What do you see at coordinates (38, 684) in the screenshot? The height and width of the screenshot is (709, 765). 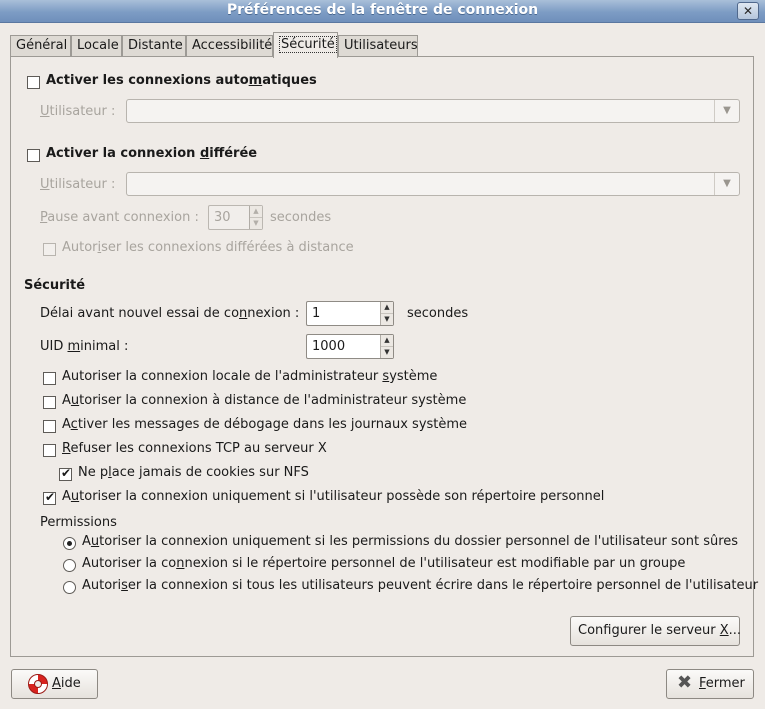 I see `lifebuoy-icon` at bounding box center [38, 684].